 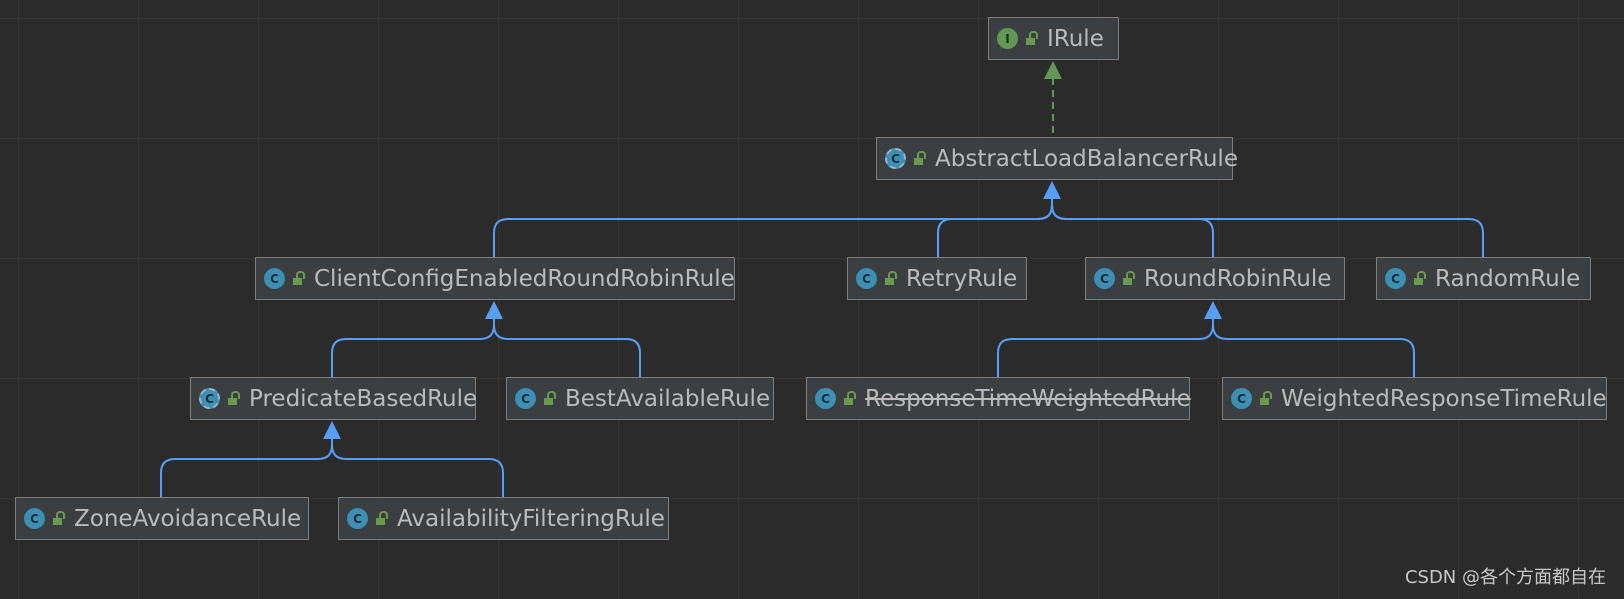 I want to click on class-name: RandomRule, so click(x=1508, y=278).